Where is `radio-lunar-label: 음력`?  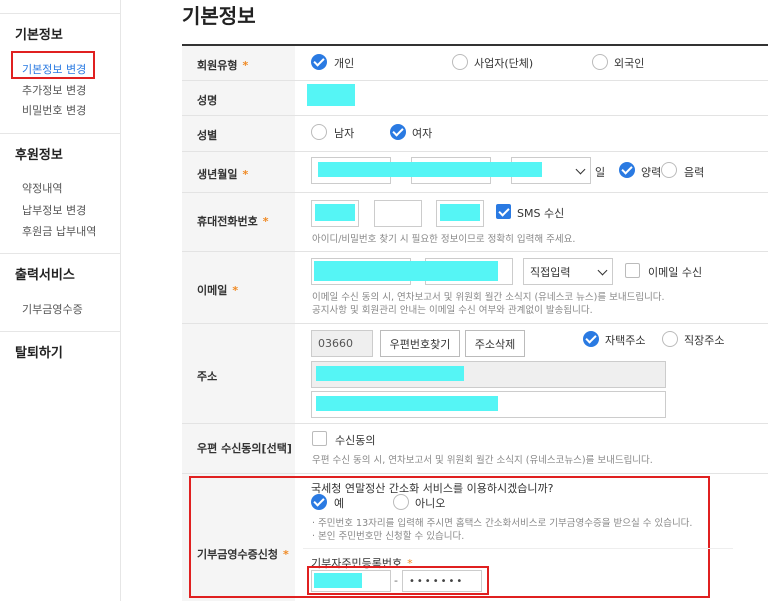 radio-lunar-label: 음력 is located at coordinates (694, 172).